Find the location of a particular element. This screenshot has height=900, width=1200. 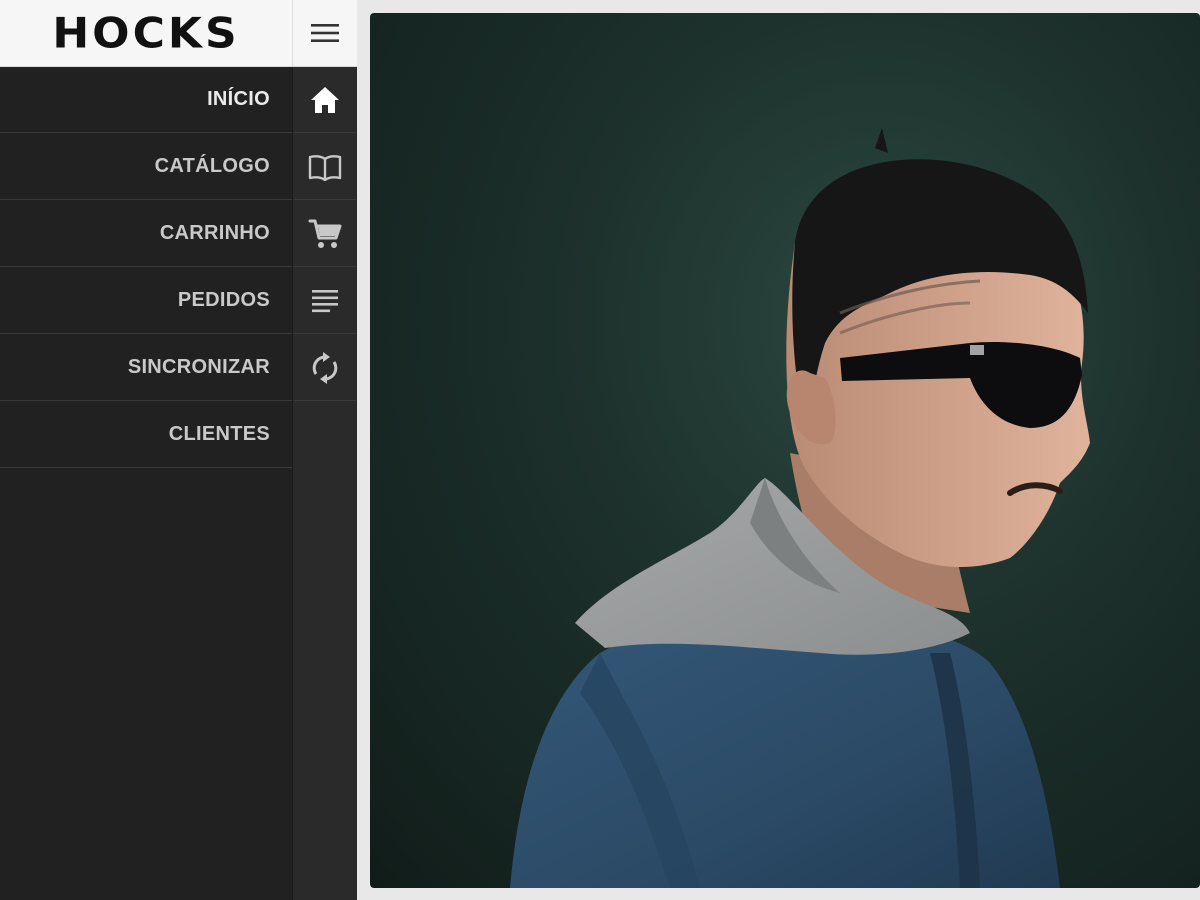

hamburger-menu-icon is located at coordinates (325, 33).